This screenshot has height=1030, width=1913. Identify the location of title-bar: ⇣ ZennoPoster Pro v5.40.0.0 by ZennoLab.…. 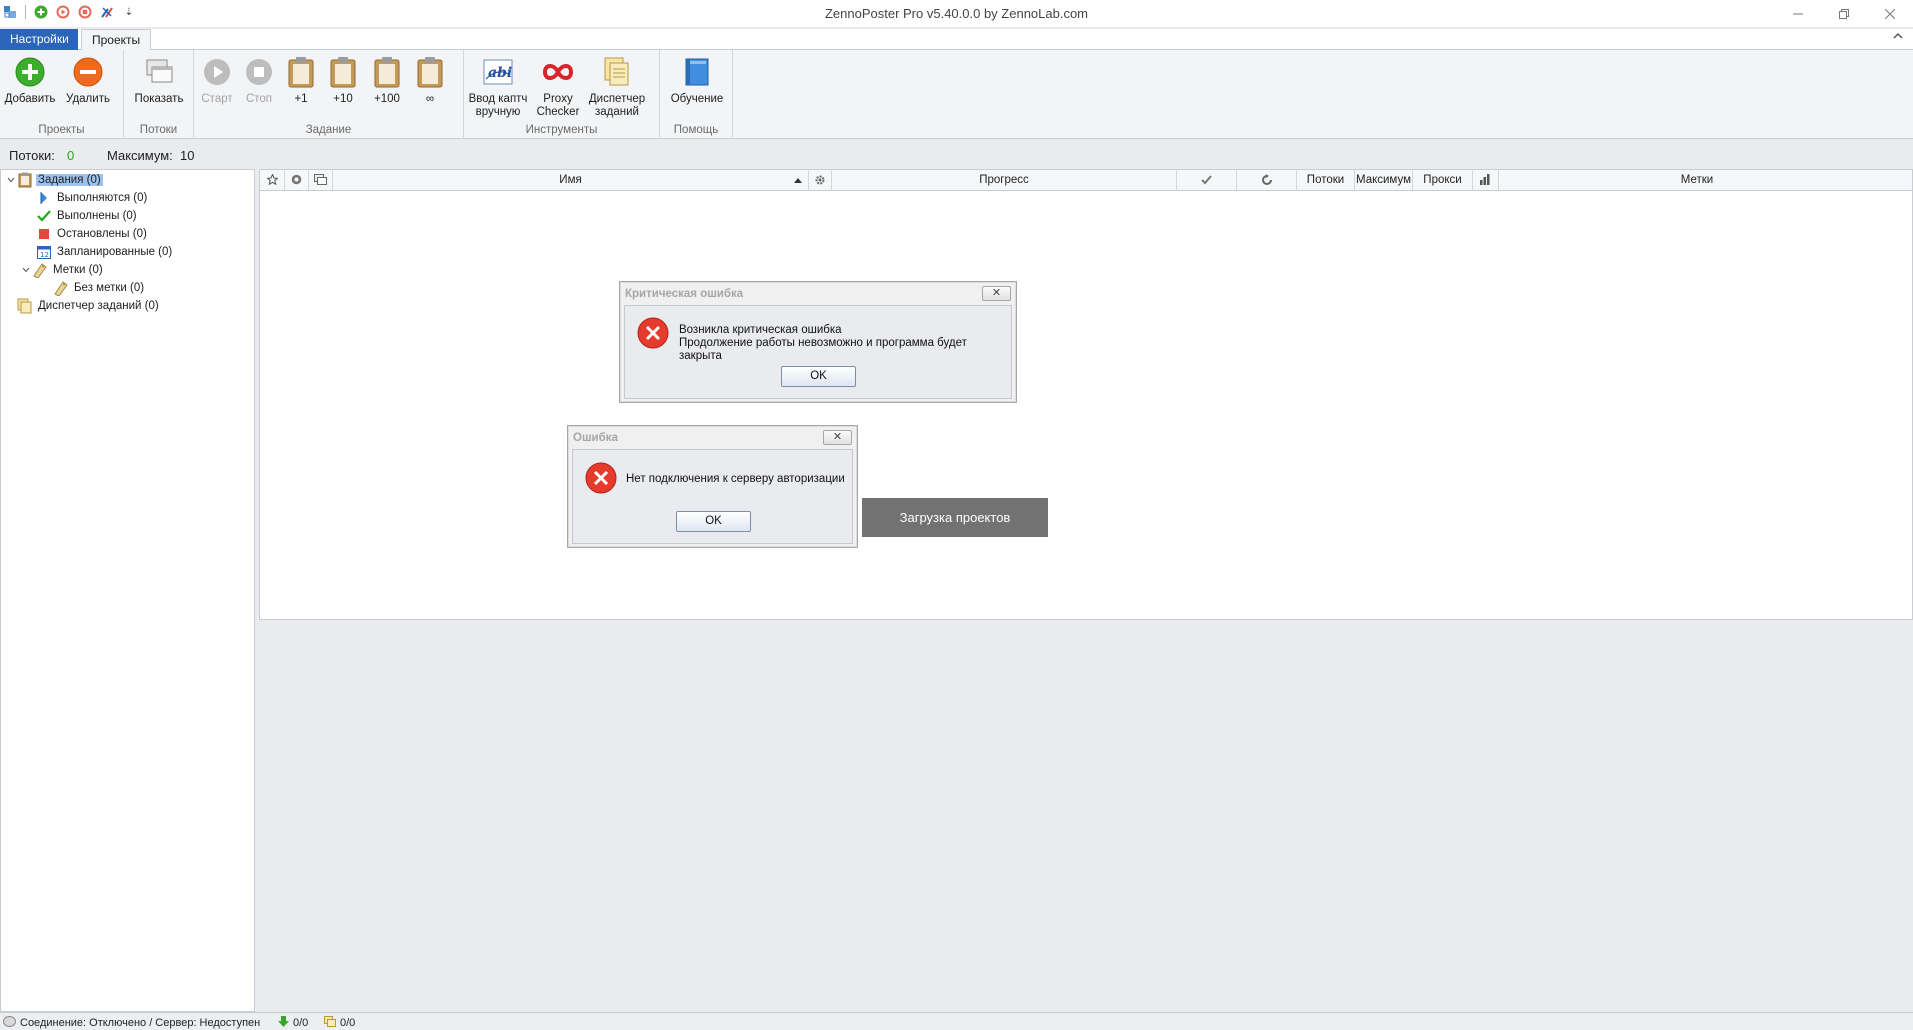
(956, 13).